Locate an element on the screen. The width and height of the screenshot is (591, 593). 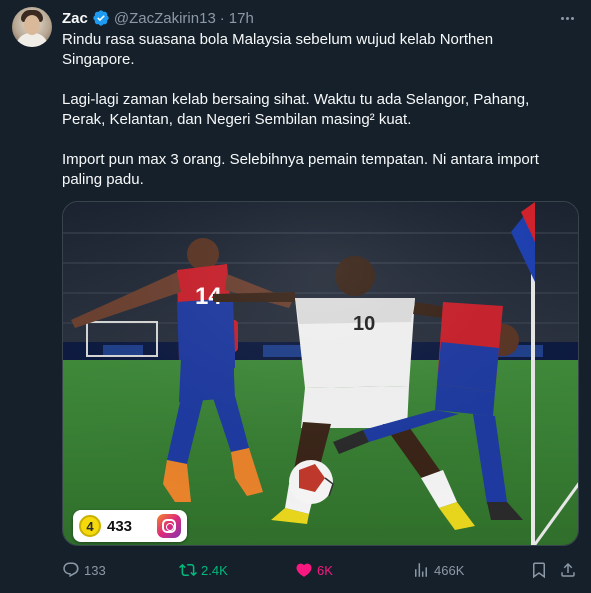
like-count: 6K is located at coordinates (325, 570).